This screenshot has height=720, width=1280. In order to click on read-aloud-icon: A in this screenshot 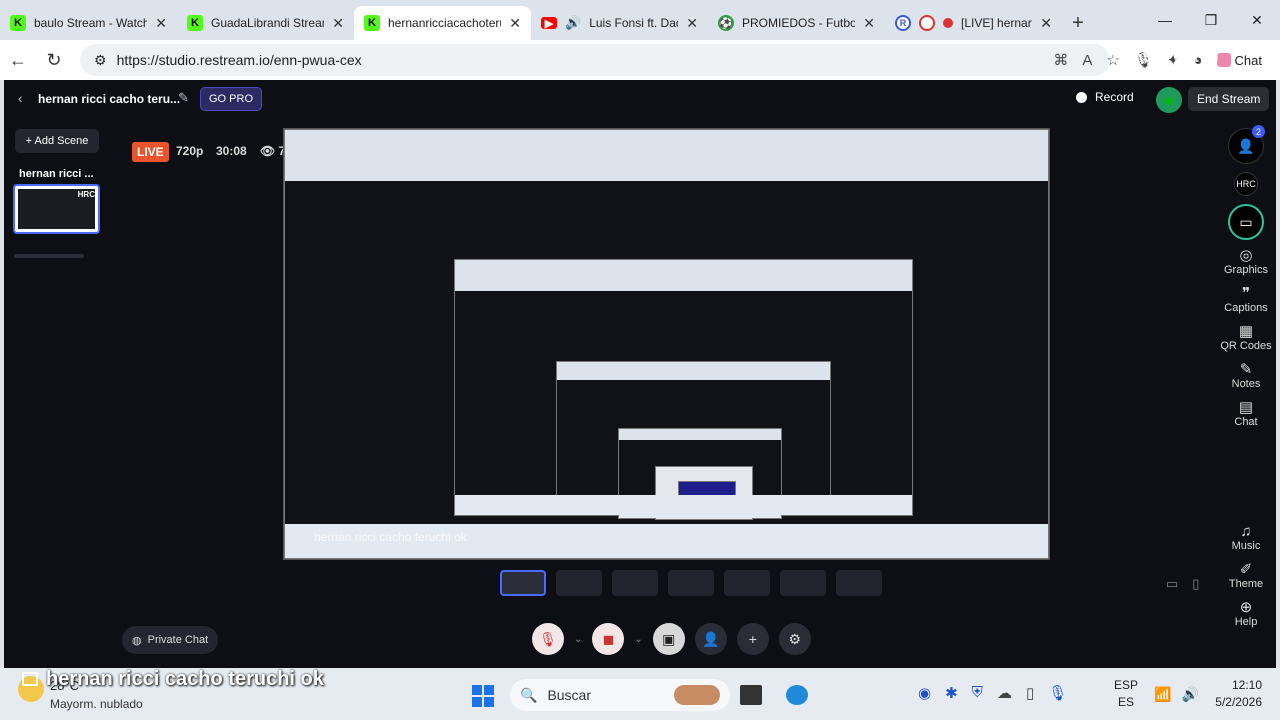, I will do `click(1087, 60)`.